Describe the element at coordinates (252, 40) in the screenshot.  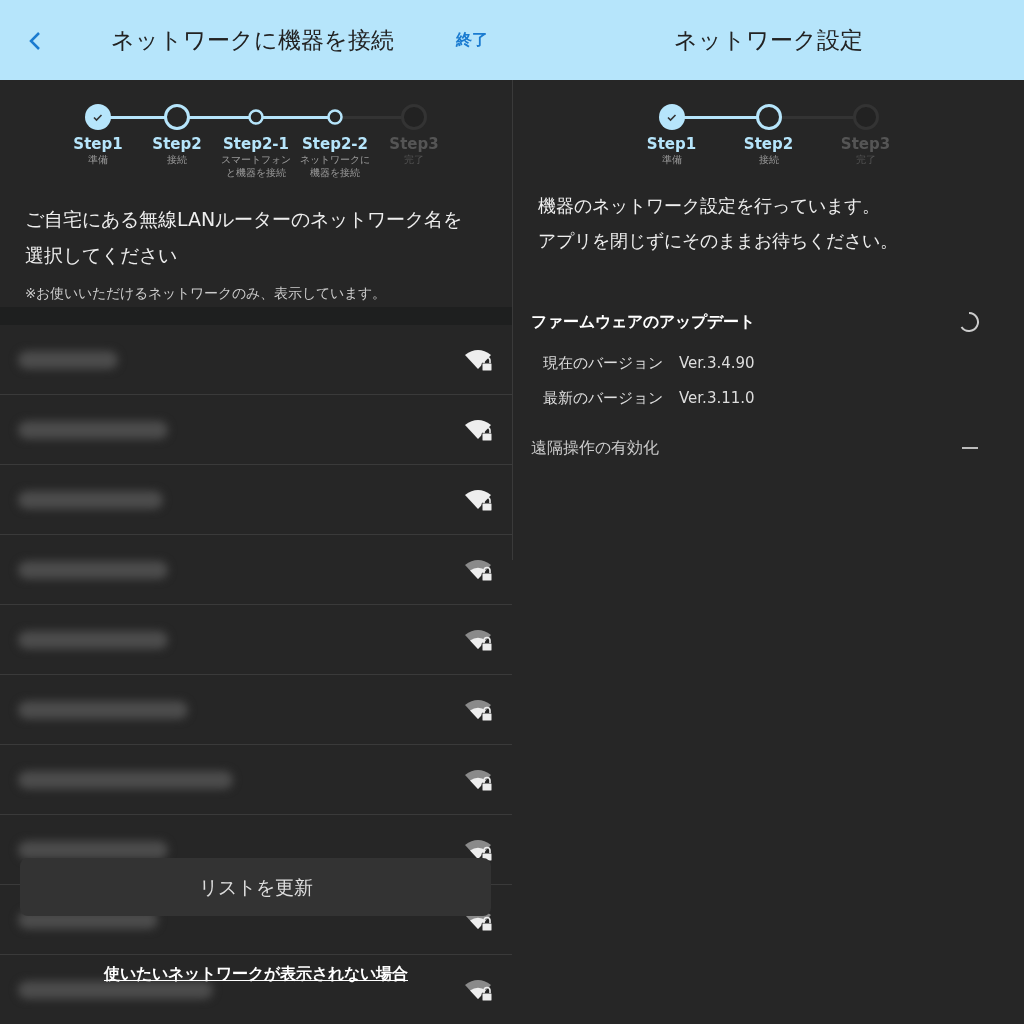
I see `screen-title: ネットワークに機器を接続` at that location.